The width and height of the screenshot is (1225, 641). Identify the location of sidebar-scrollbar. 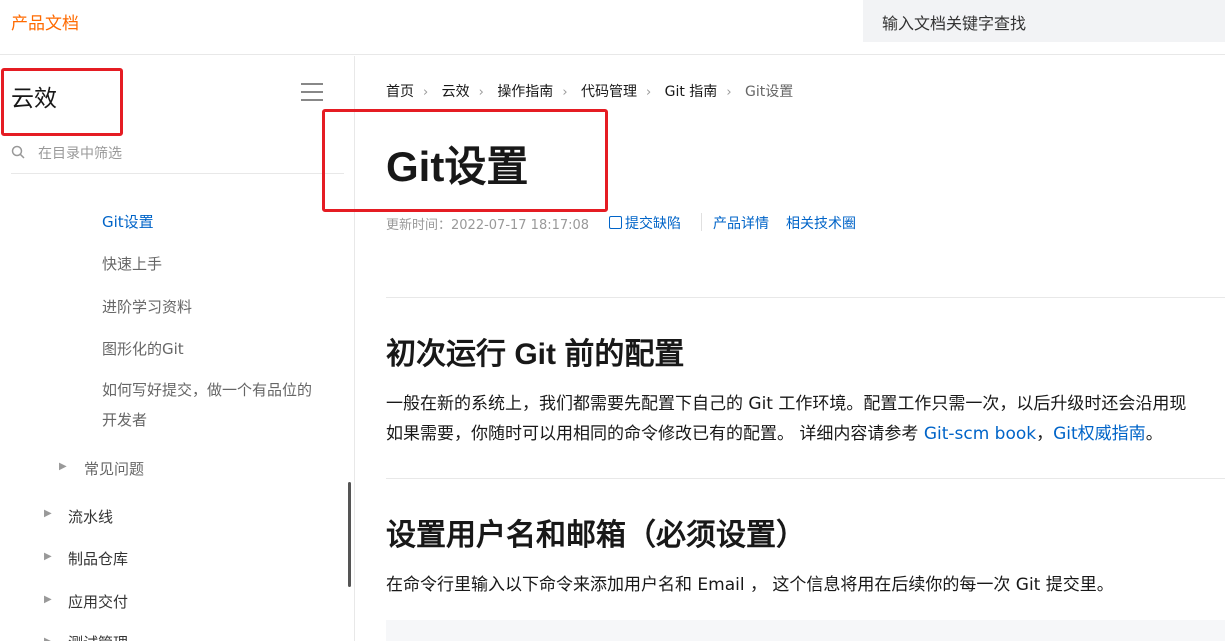
(349, 534).